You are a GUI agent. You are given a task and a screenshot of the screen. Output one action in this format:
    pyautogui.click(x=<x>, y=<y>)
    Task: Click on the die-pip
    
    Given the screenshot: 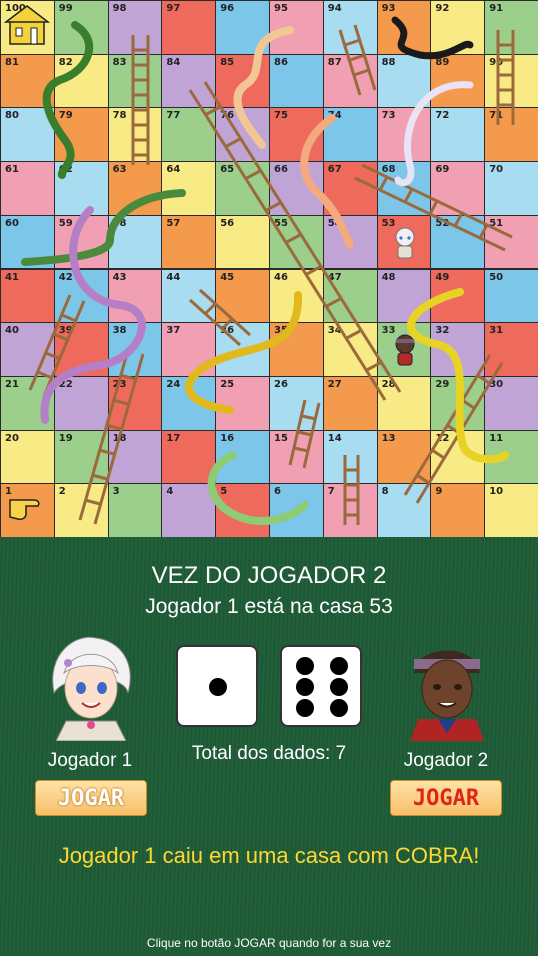 What is the action you would take?
    pyautogui.click(x=218, y=687)
    